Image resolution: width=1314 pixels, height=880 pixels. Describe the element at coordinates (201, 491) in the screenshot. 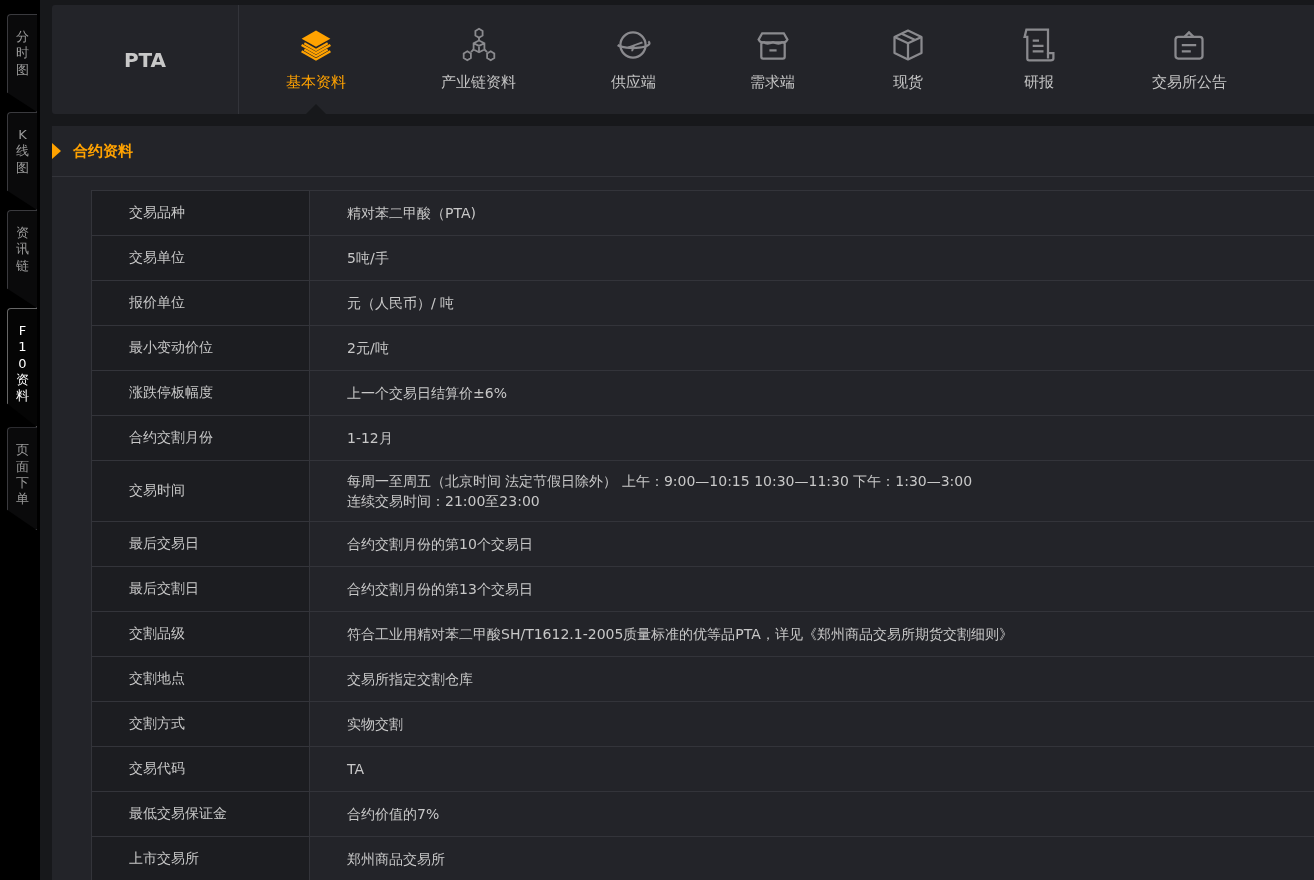

I see `field-label: 交易时间` at that location.